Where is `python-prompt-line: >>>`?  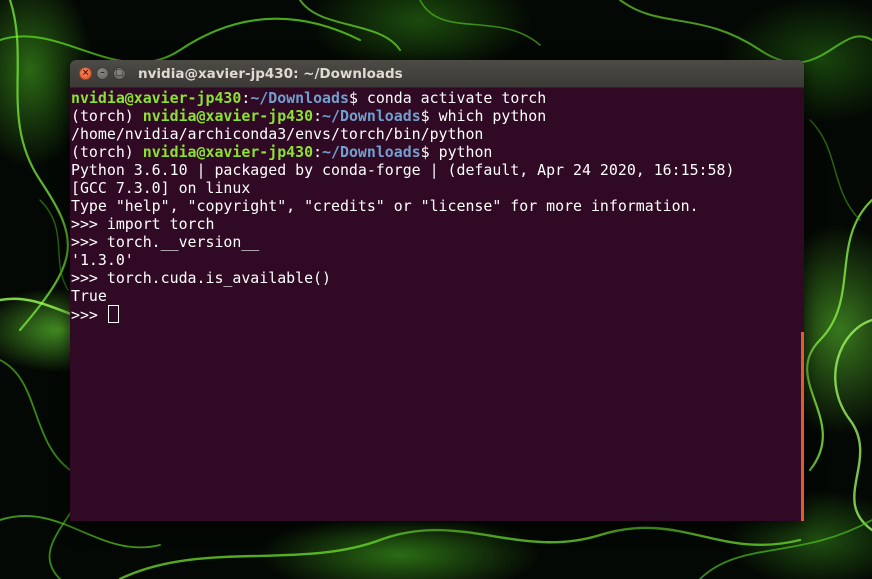 python-prompt-line: >>> is located at coordinates (437, 314).